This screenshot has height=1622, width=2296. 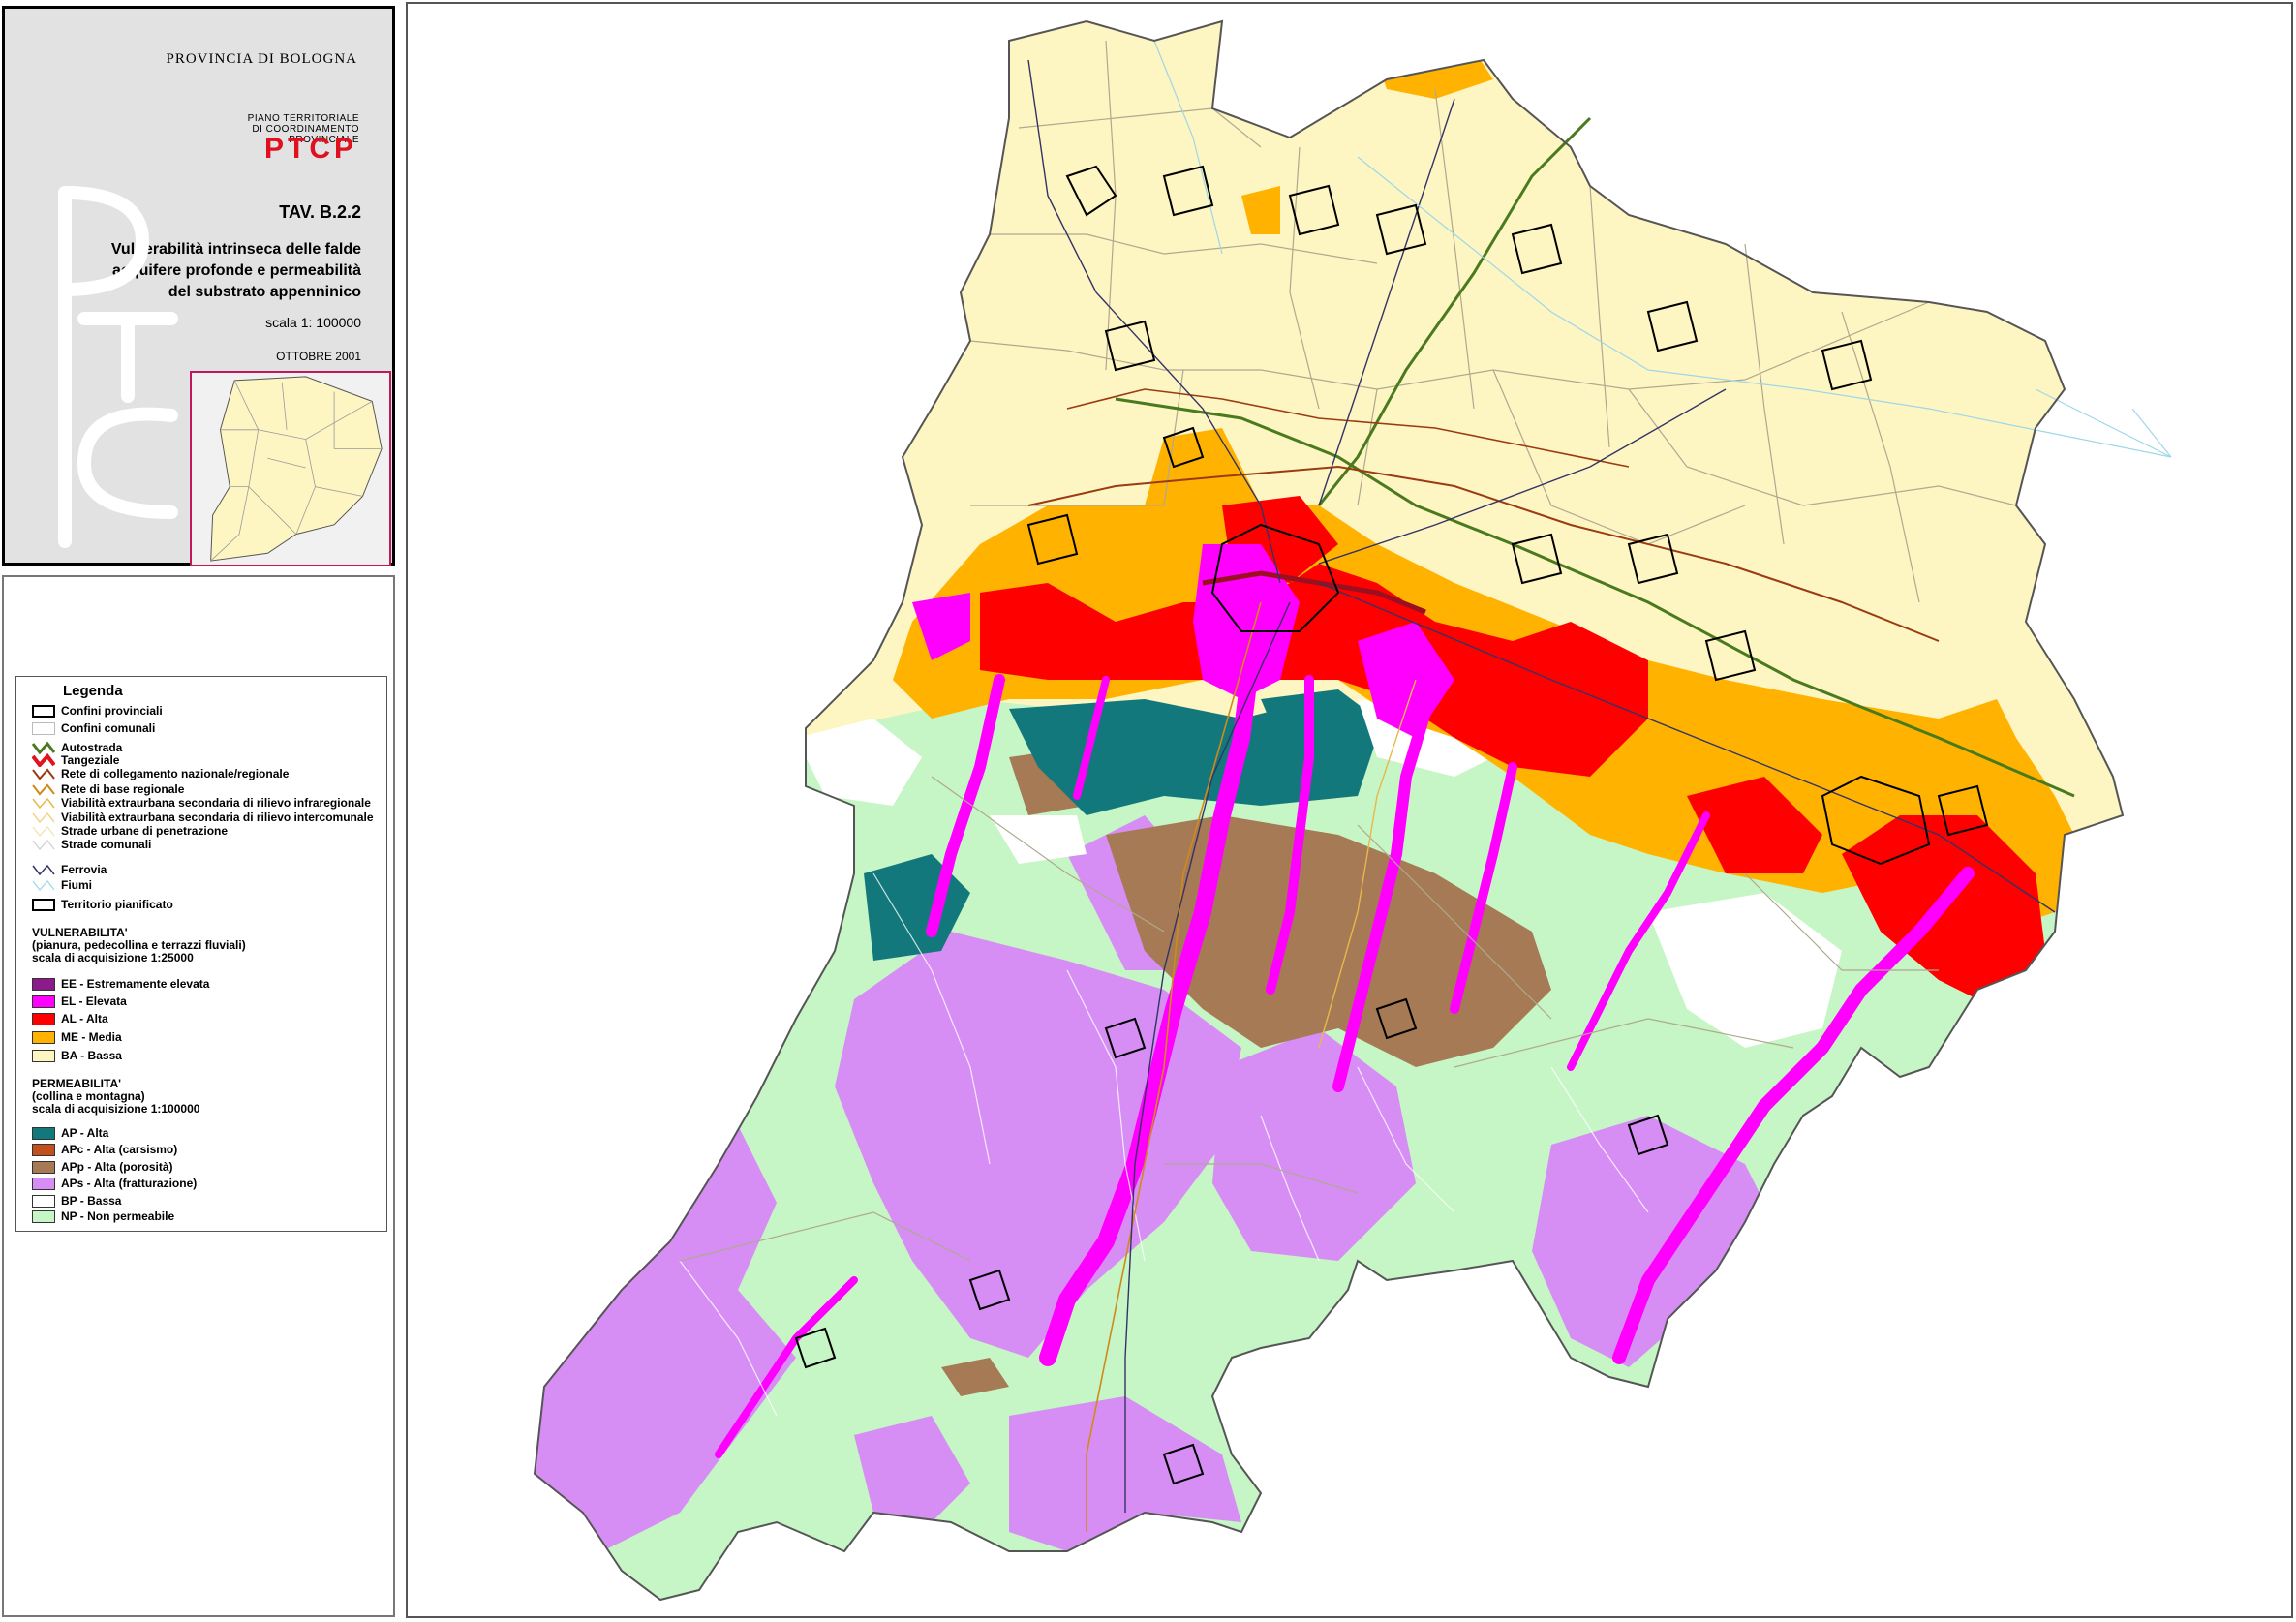 What do you see at coordinates (320, 212) in the screenshot?
I see `table-number: TAV. B.2.2` at bounding box center [320, 212].